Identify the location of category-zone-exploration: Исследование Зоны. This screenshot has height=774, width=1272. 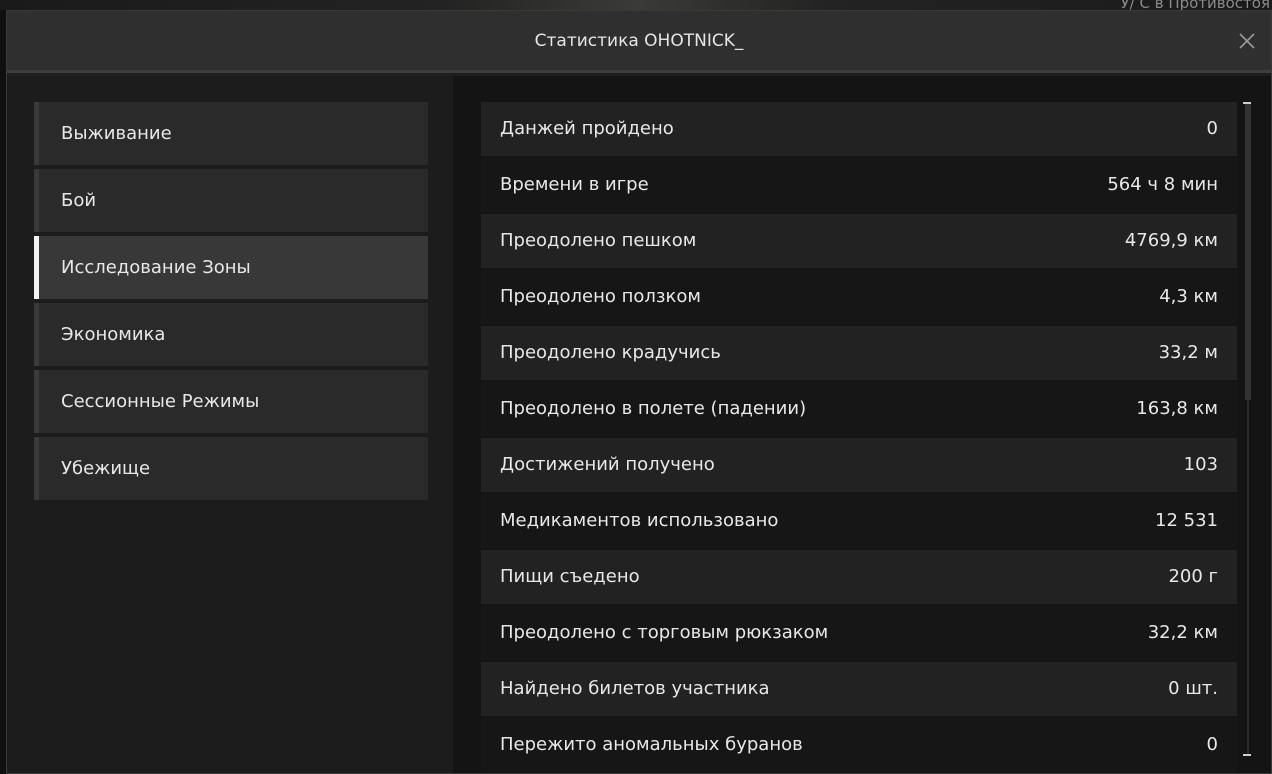
(231, 267).